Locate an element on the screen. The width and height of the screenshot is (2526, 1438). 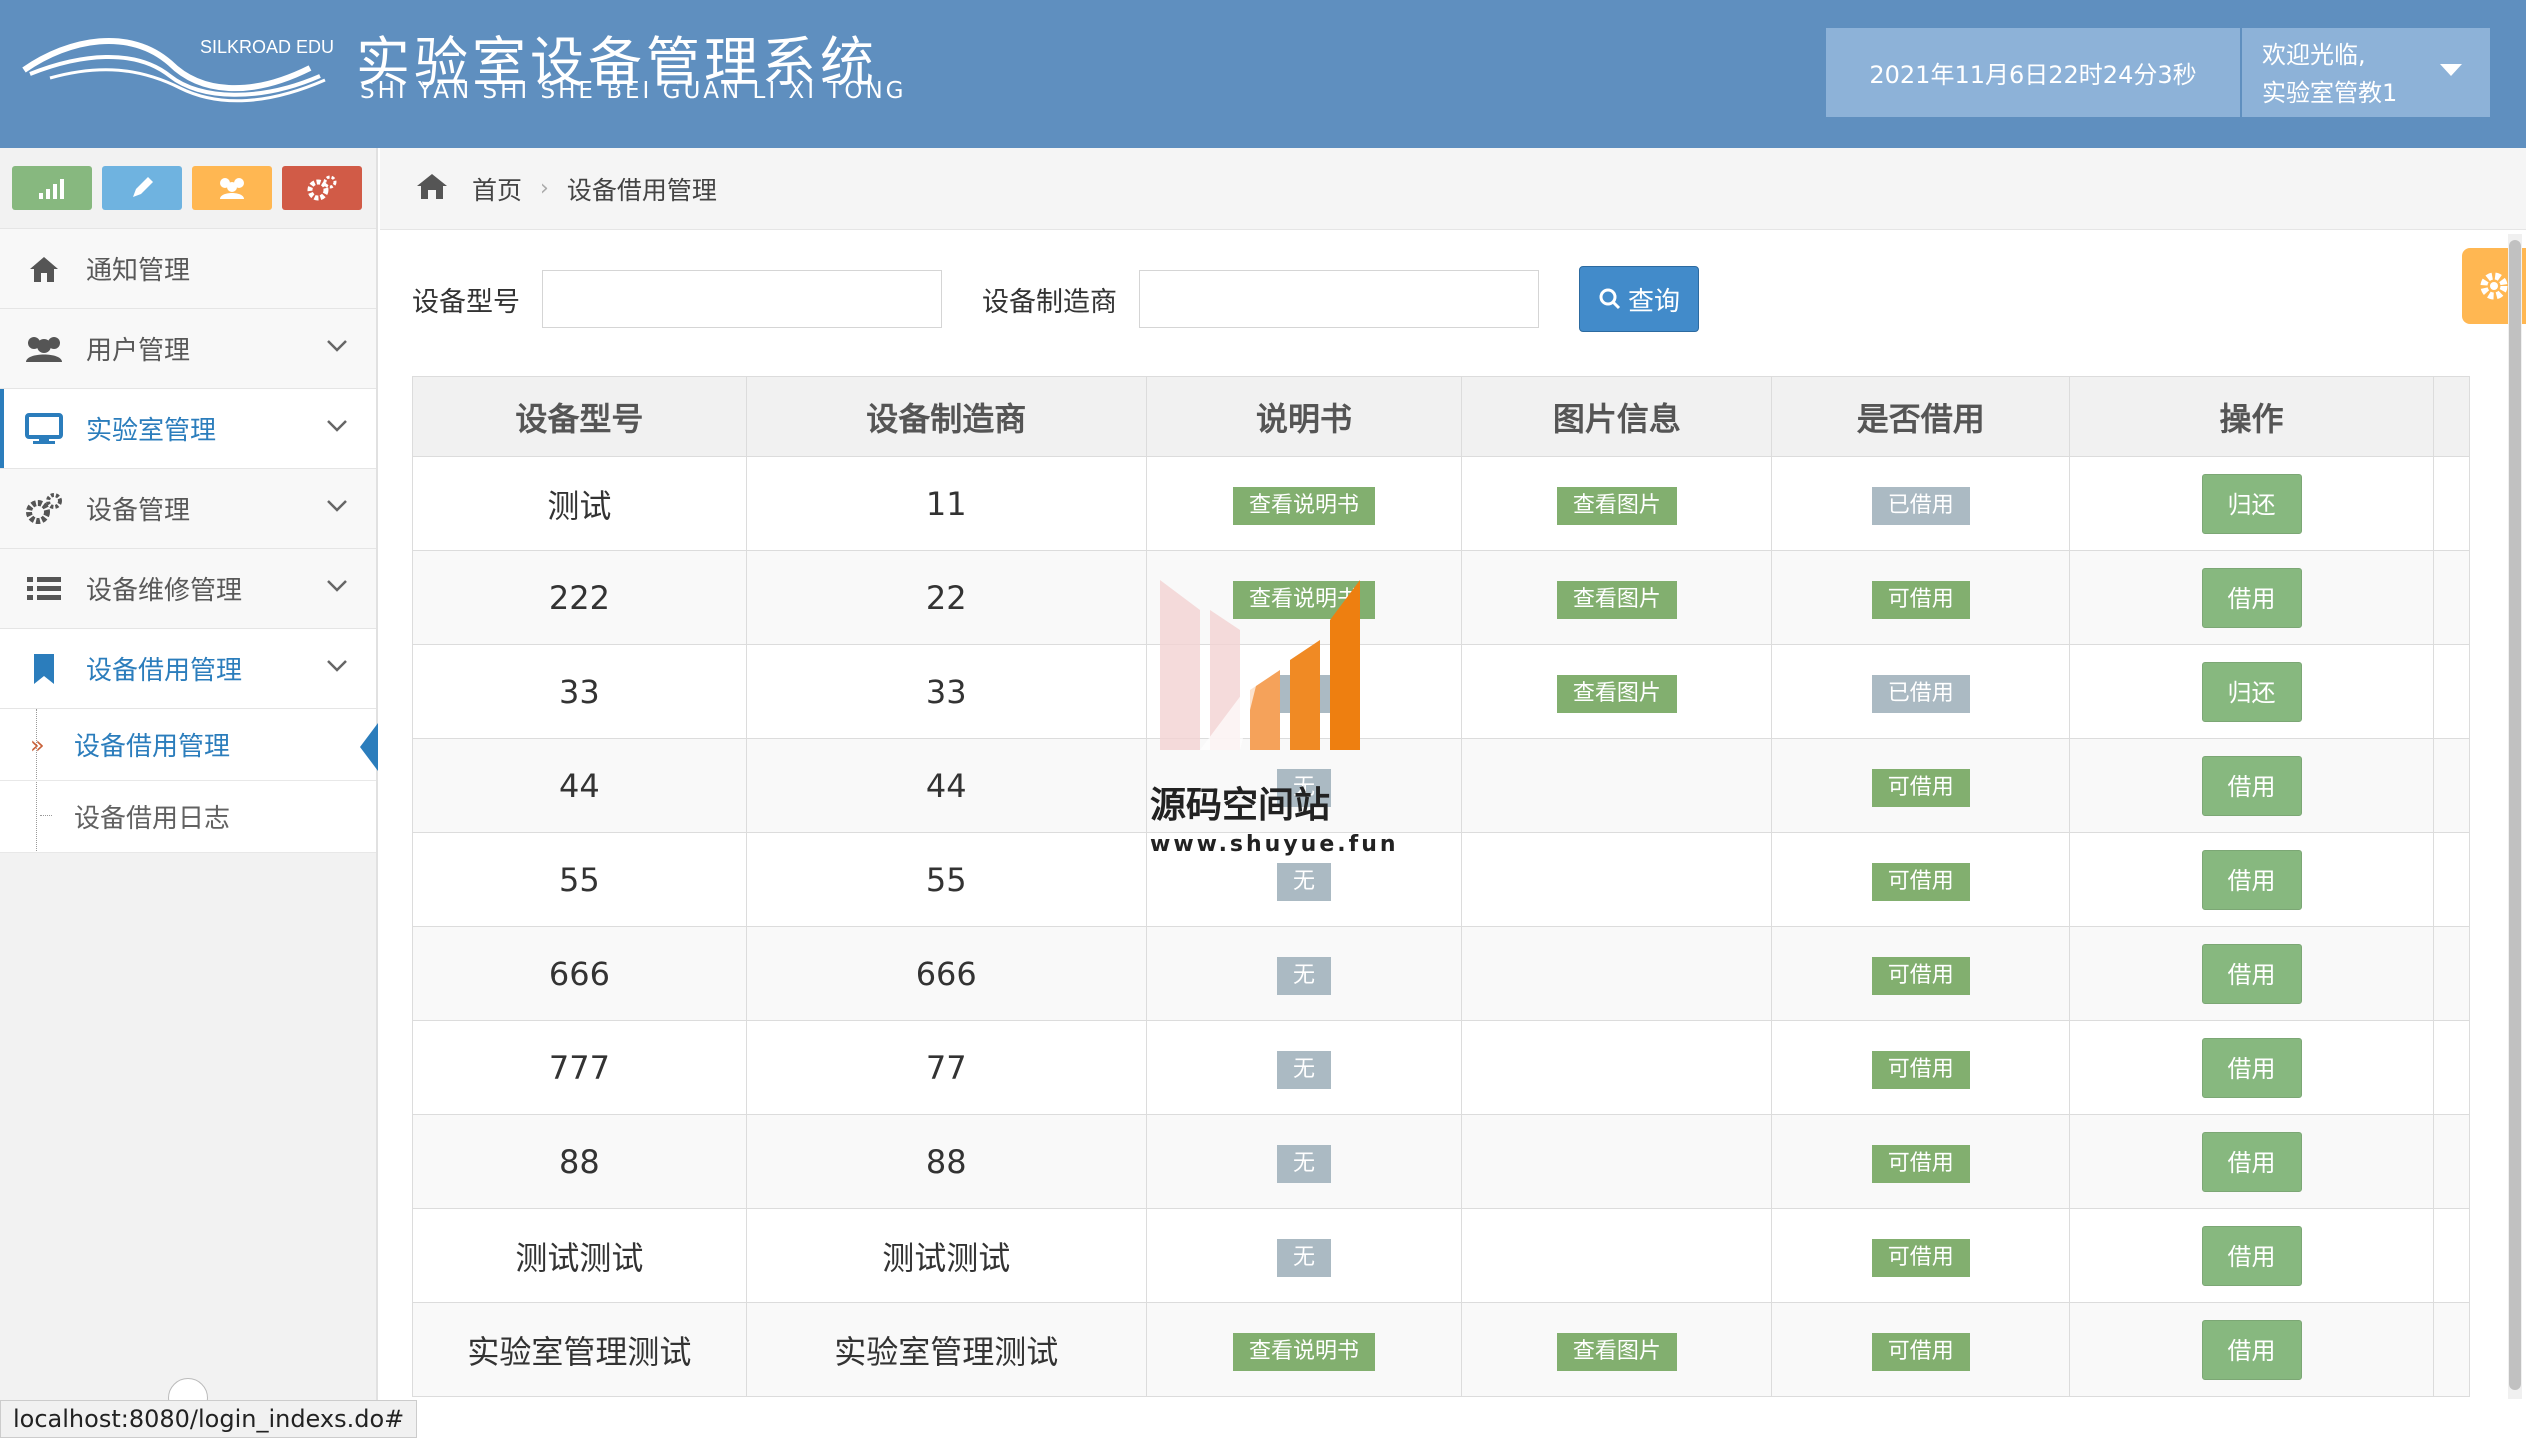
watermark-title: 源码空间站 is located at coordinates (1240, 805).